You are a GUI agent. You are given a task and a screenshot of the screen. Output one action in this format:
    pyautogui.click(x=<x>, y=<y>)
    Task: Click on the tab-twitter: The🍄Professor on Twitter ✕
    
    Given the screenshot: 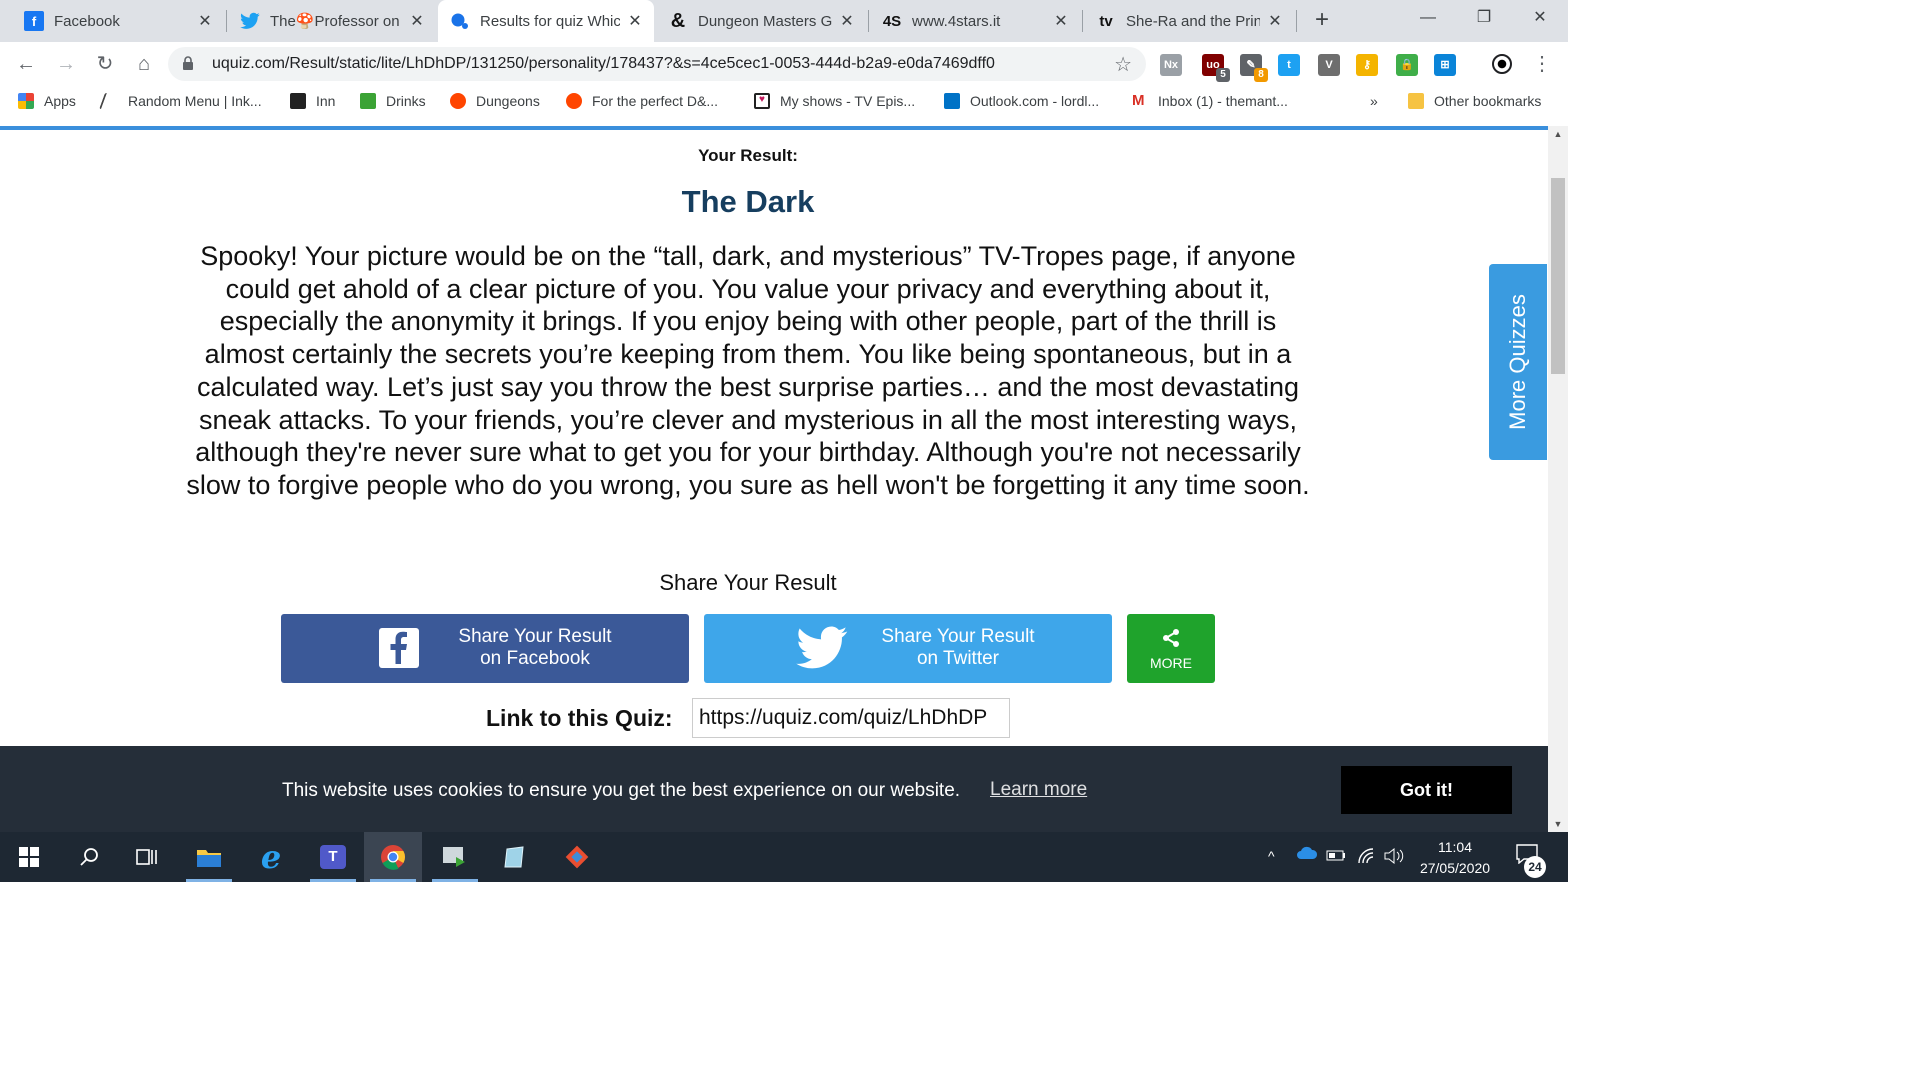 What is the action you would take?
    pyautogui.click(x=332, y=21)
    